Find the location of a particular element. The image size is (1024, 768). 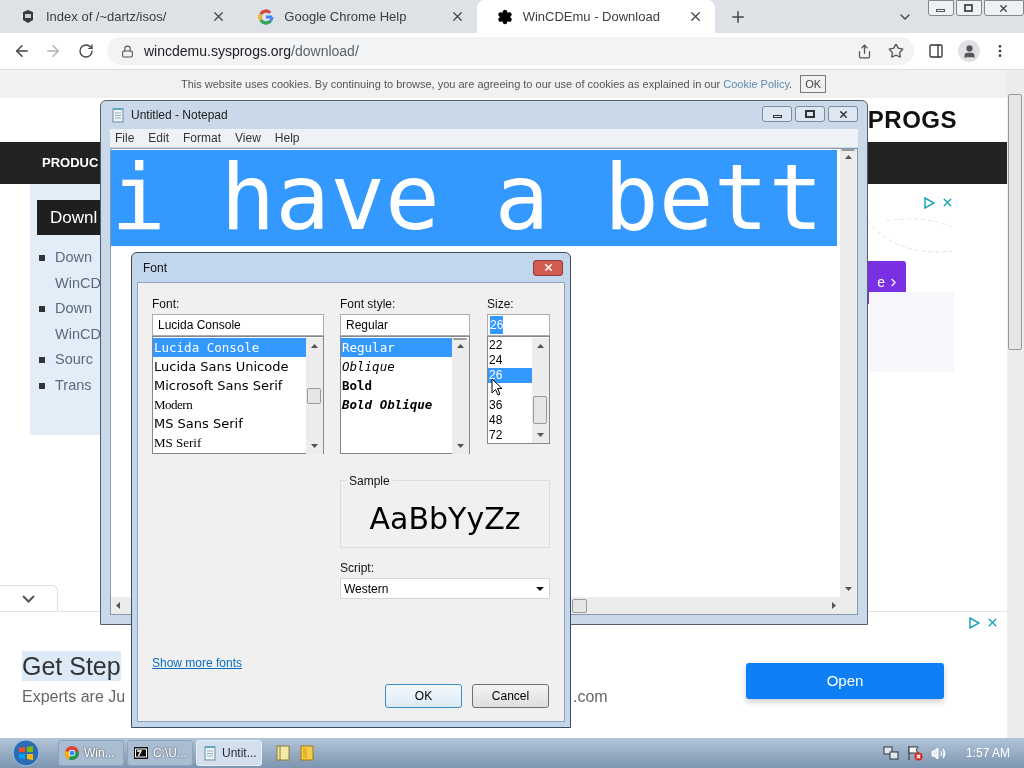

restore-button is located at coordinates (969, 8).